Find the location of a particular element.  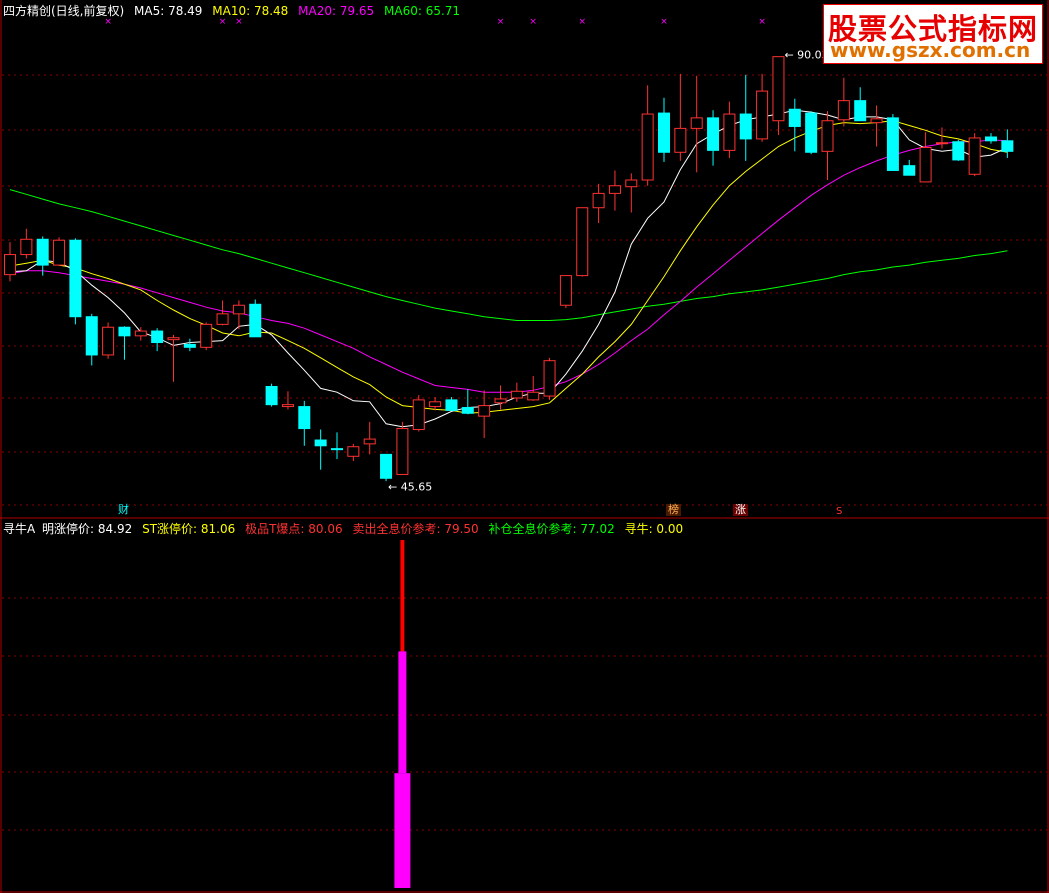

event-tag-s: S is located at coordinates (839, 512).